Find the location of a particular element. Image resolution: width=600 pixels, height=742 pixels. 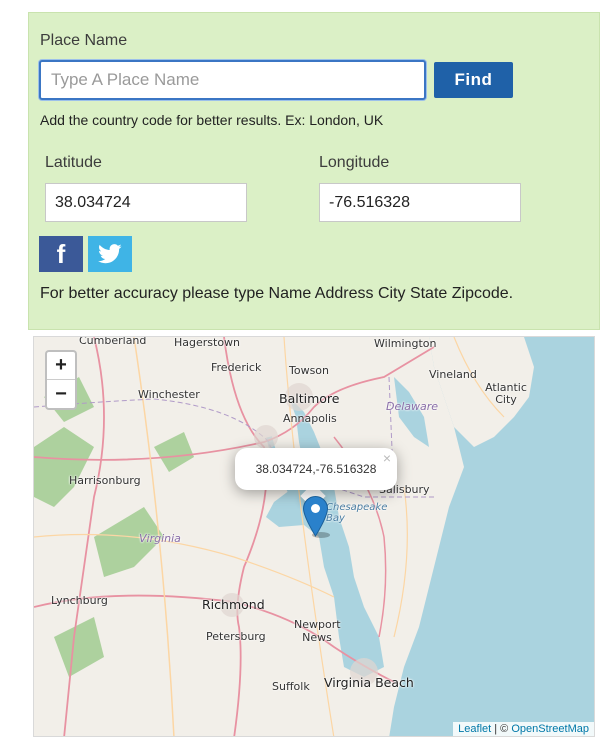

twitter-share-button is located at coordinates (110, 254).